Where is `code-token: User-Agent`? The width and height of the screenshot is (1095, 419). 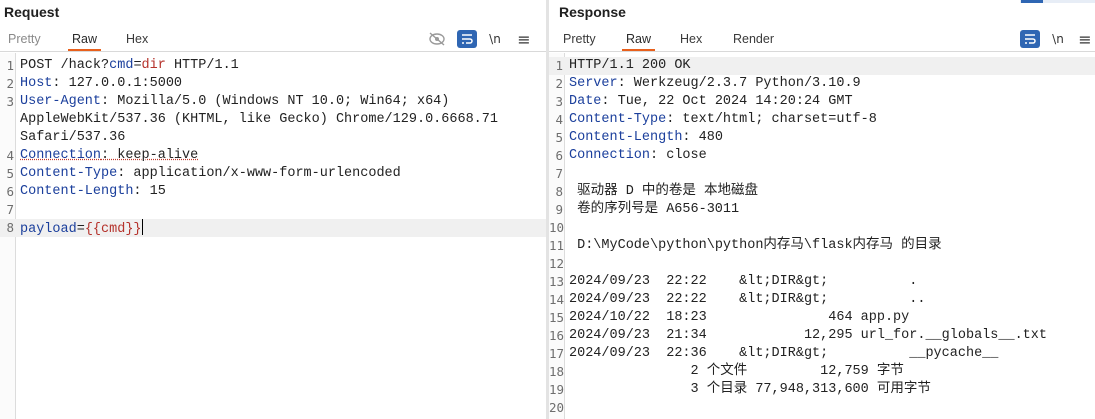
code-token: User-Agent is located at coordinates (61, 101).